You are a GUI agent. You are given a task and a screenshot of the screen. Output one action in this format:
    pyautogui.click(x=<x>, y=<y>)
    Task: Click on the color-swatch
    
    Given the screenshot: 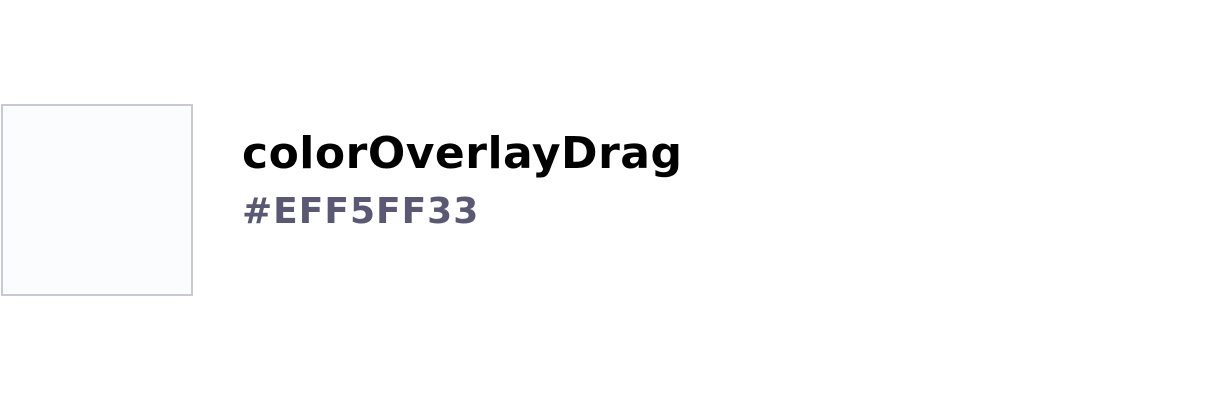 What is the action you would take?
    pyautogui.click(x=97, y=200)
    